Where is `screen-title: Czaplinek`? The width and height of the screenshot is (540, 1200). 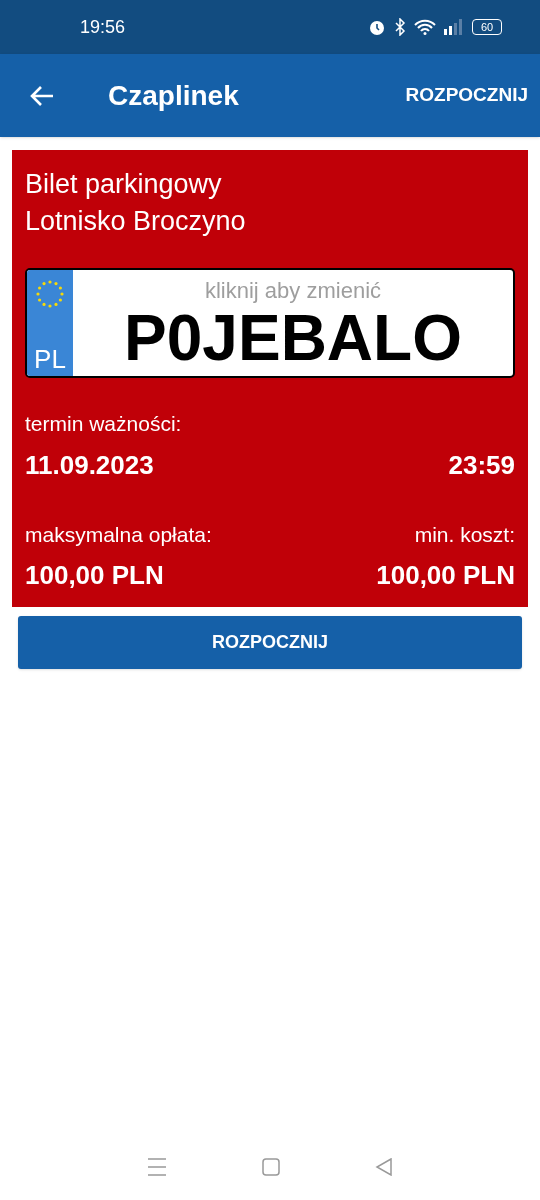 screen-title: Czaplinek is located at coordinates (173, 95).